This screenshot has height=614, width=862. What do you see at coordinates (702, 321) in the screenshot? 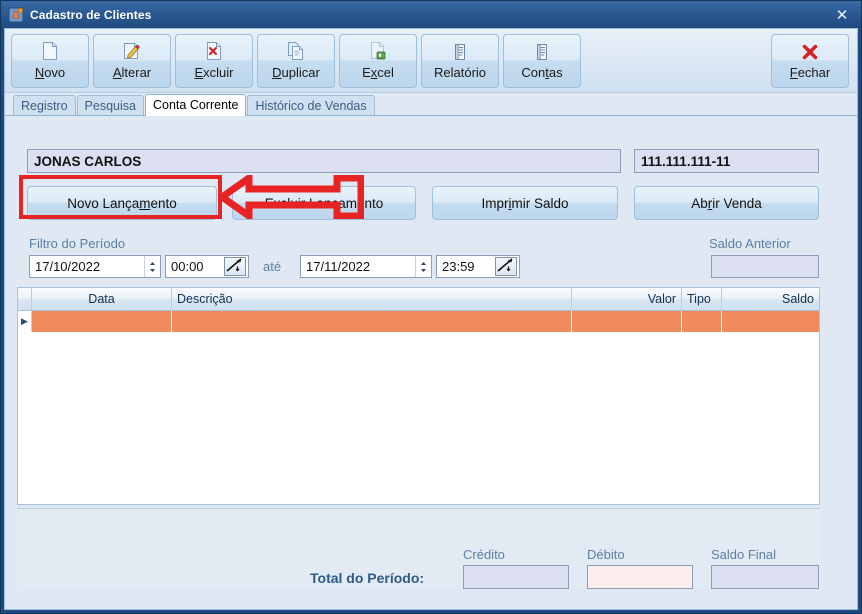
I see `cell-tipo` at bounding box center [702, 321].